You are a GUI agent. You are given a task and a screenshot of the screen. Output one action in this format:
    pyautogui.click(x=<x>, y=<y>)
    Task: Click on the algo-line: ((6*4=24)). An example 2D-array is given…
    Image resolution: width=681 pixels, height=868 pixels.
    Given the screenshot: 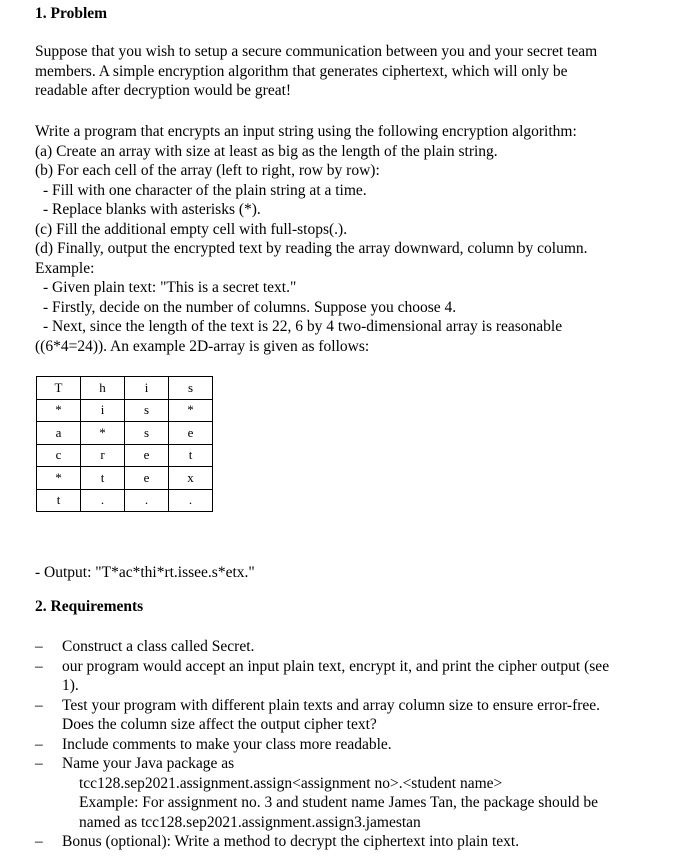 What is the action you would take?
    pyautogui.click(x=202, y=346)
    